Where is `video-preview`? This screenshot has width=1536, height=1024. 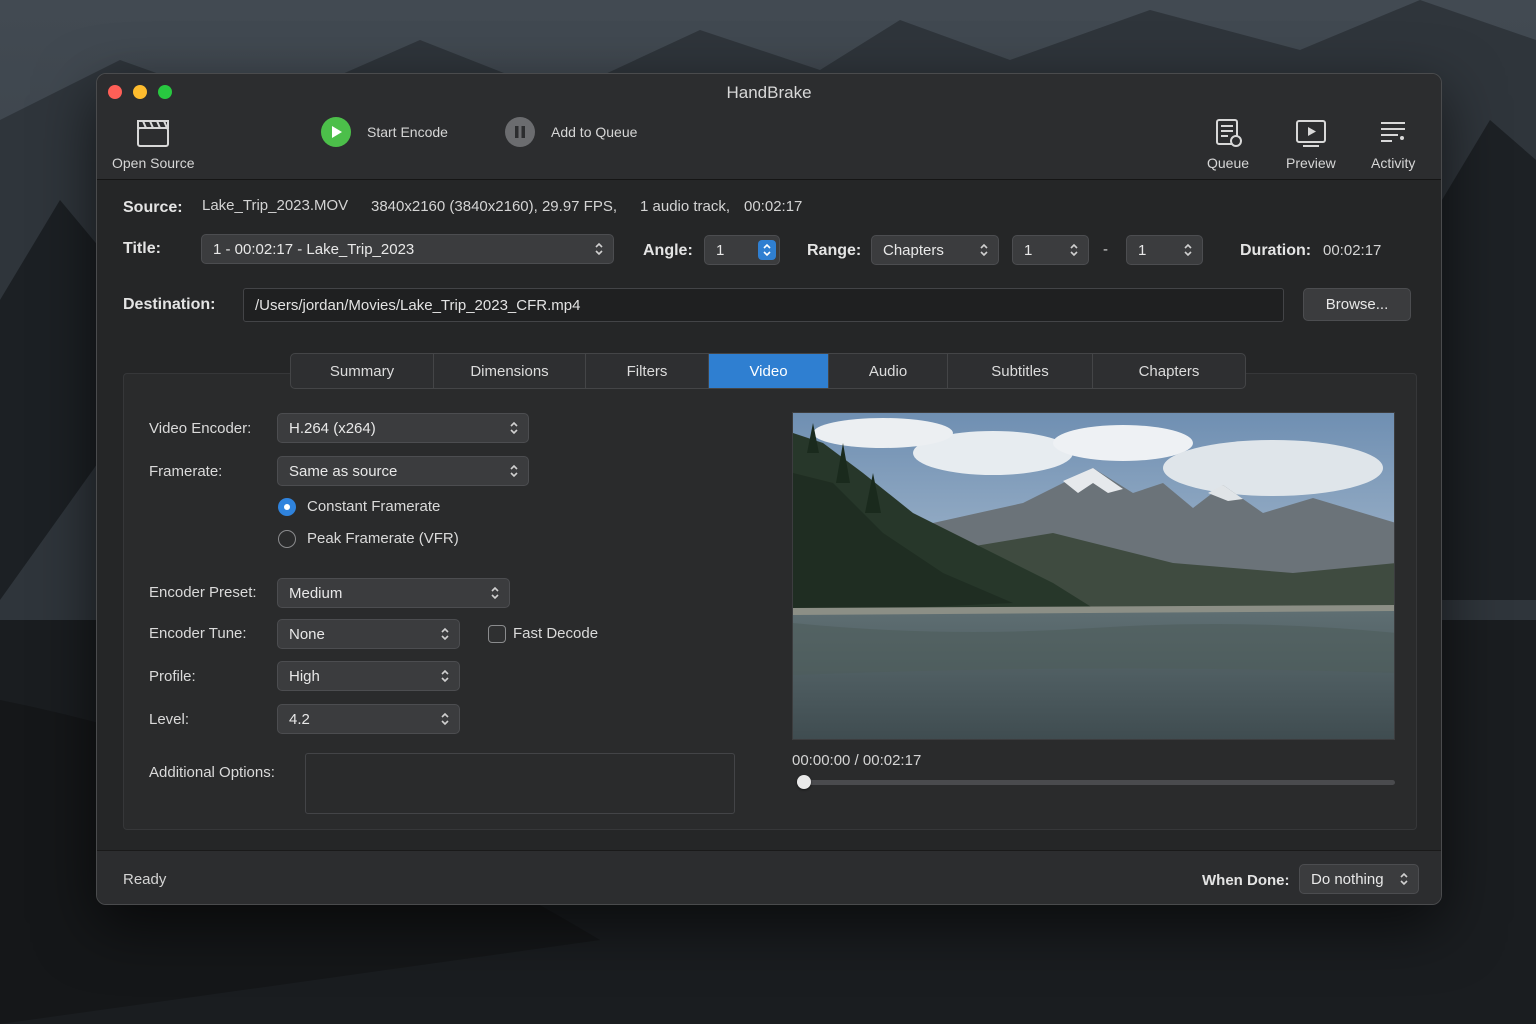 video-preview is located at coordinates (1093, 576).